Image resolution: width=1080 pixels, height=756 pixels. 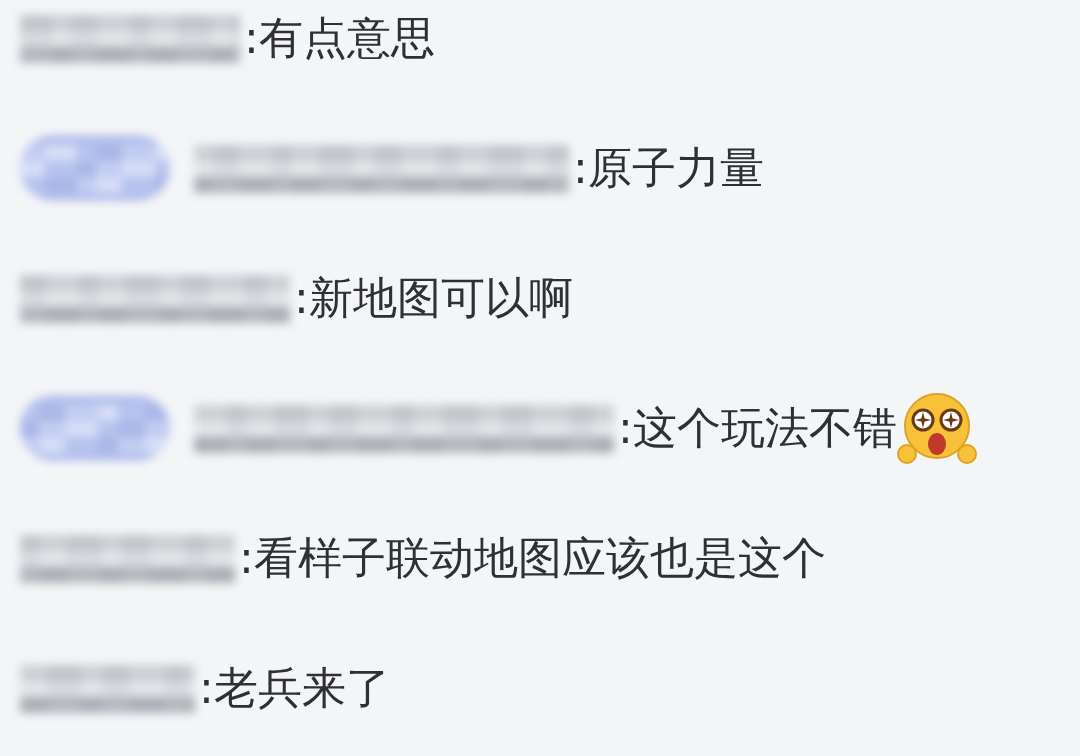 What do you see at coordinates (433, 297) in the screenshot?
I see `comment-text: :新地图可以啊` at bounding box center [433, 297].